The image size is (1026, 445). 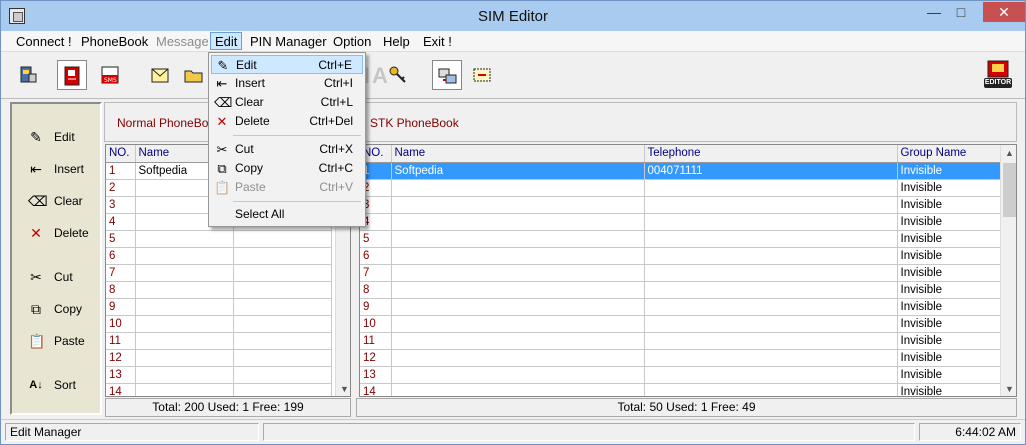 I want to click on row-number: 2, so click(x=121, y=188).